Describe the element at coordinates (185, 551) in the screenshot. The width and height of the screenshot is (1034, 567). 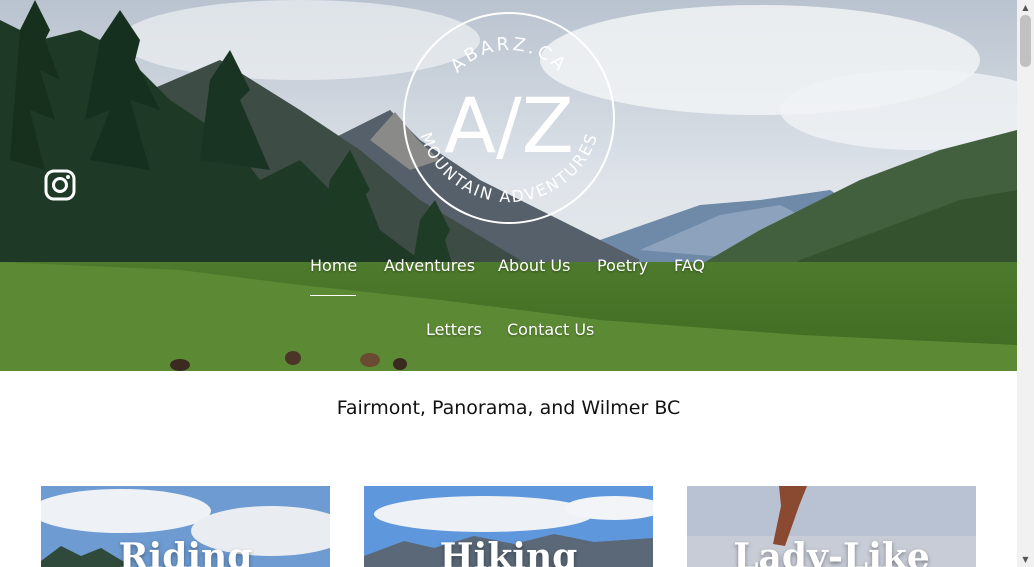
I see `card-title-riding: Riding` at that location.